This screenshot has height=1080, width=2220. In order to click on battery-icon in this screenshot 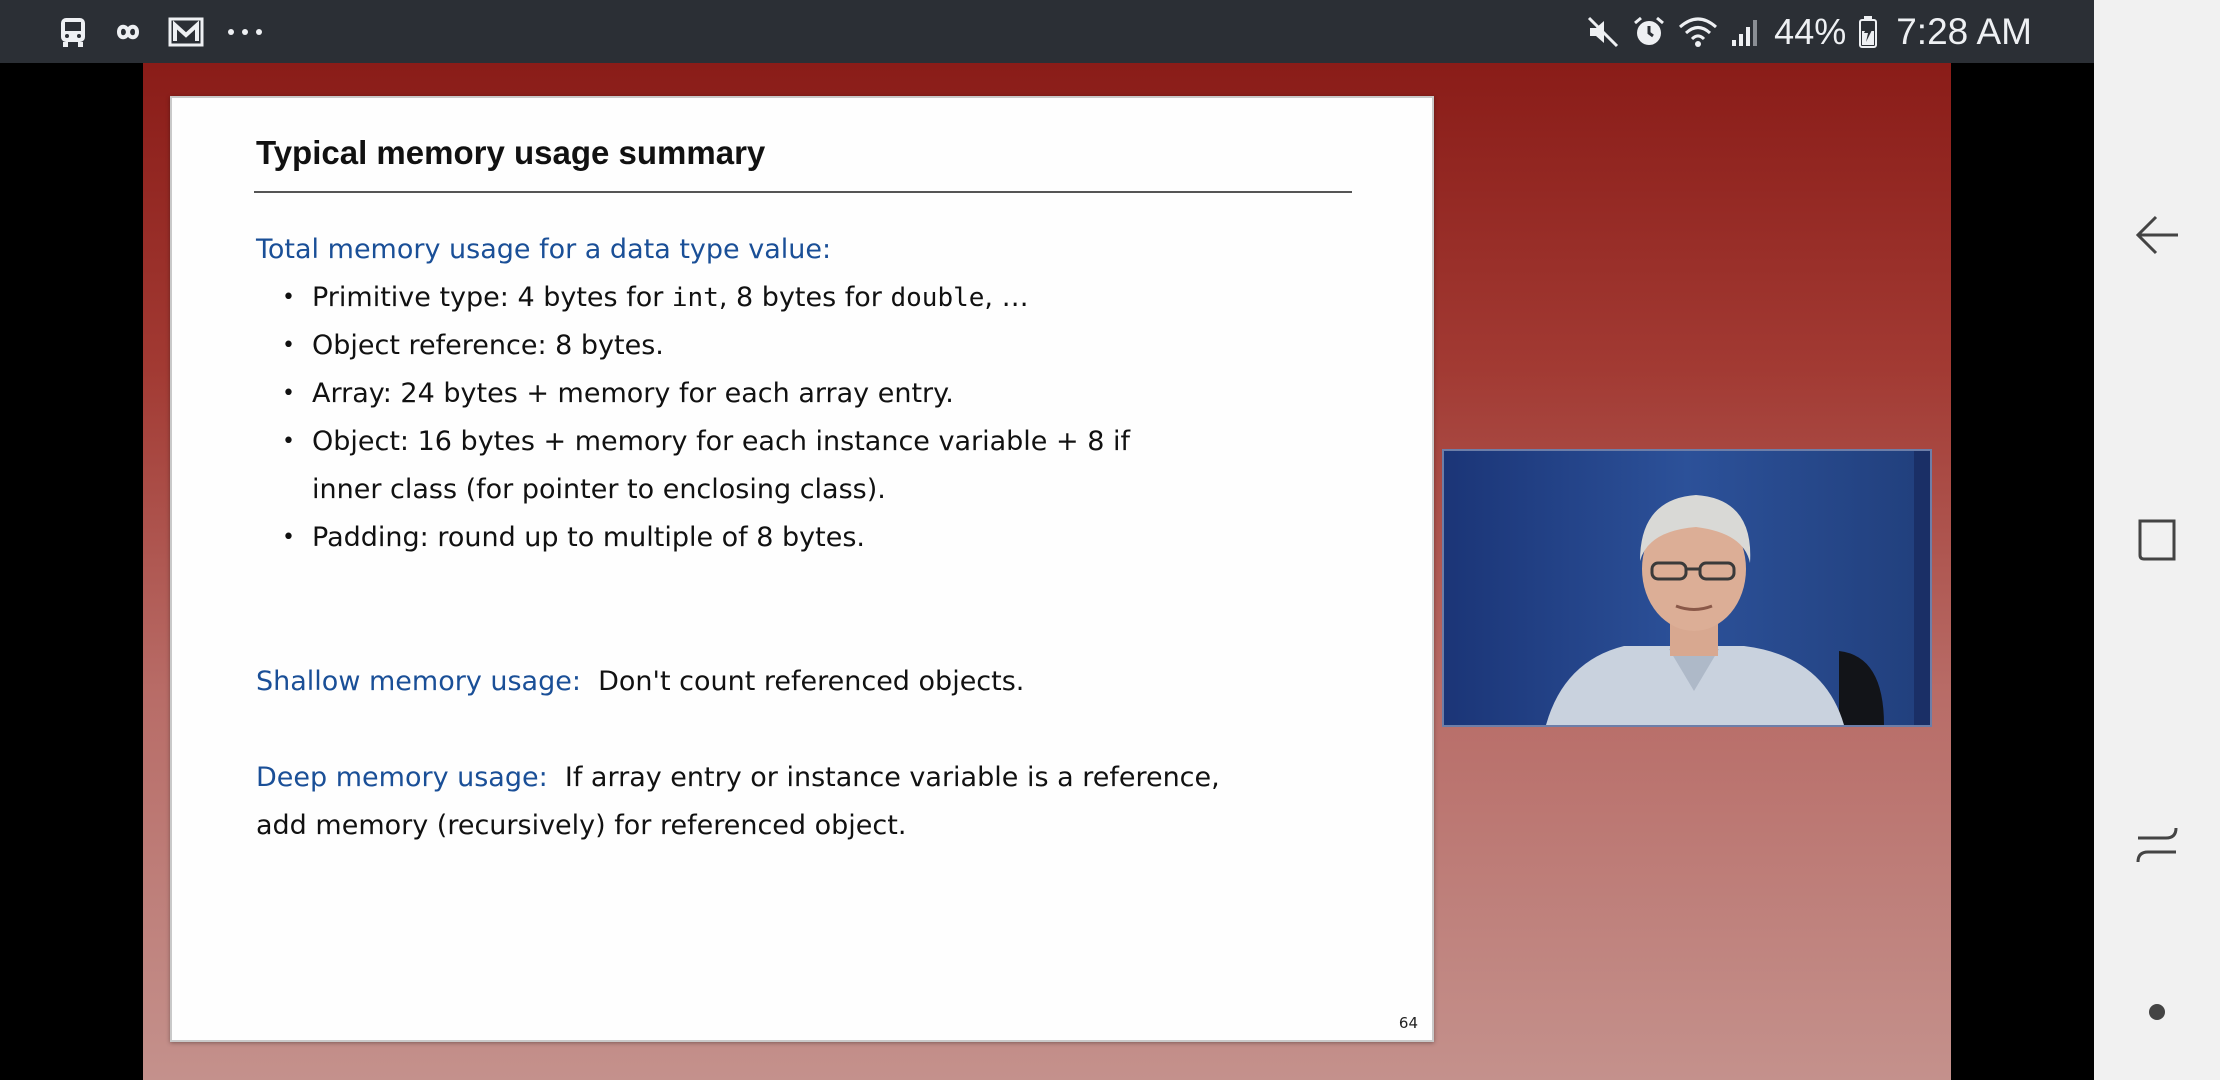, I will do `click(1868, 32)`.